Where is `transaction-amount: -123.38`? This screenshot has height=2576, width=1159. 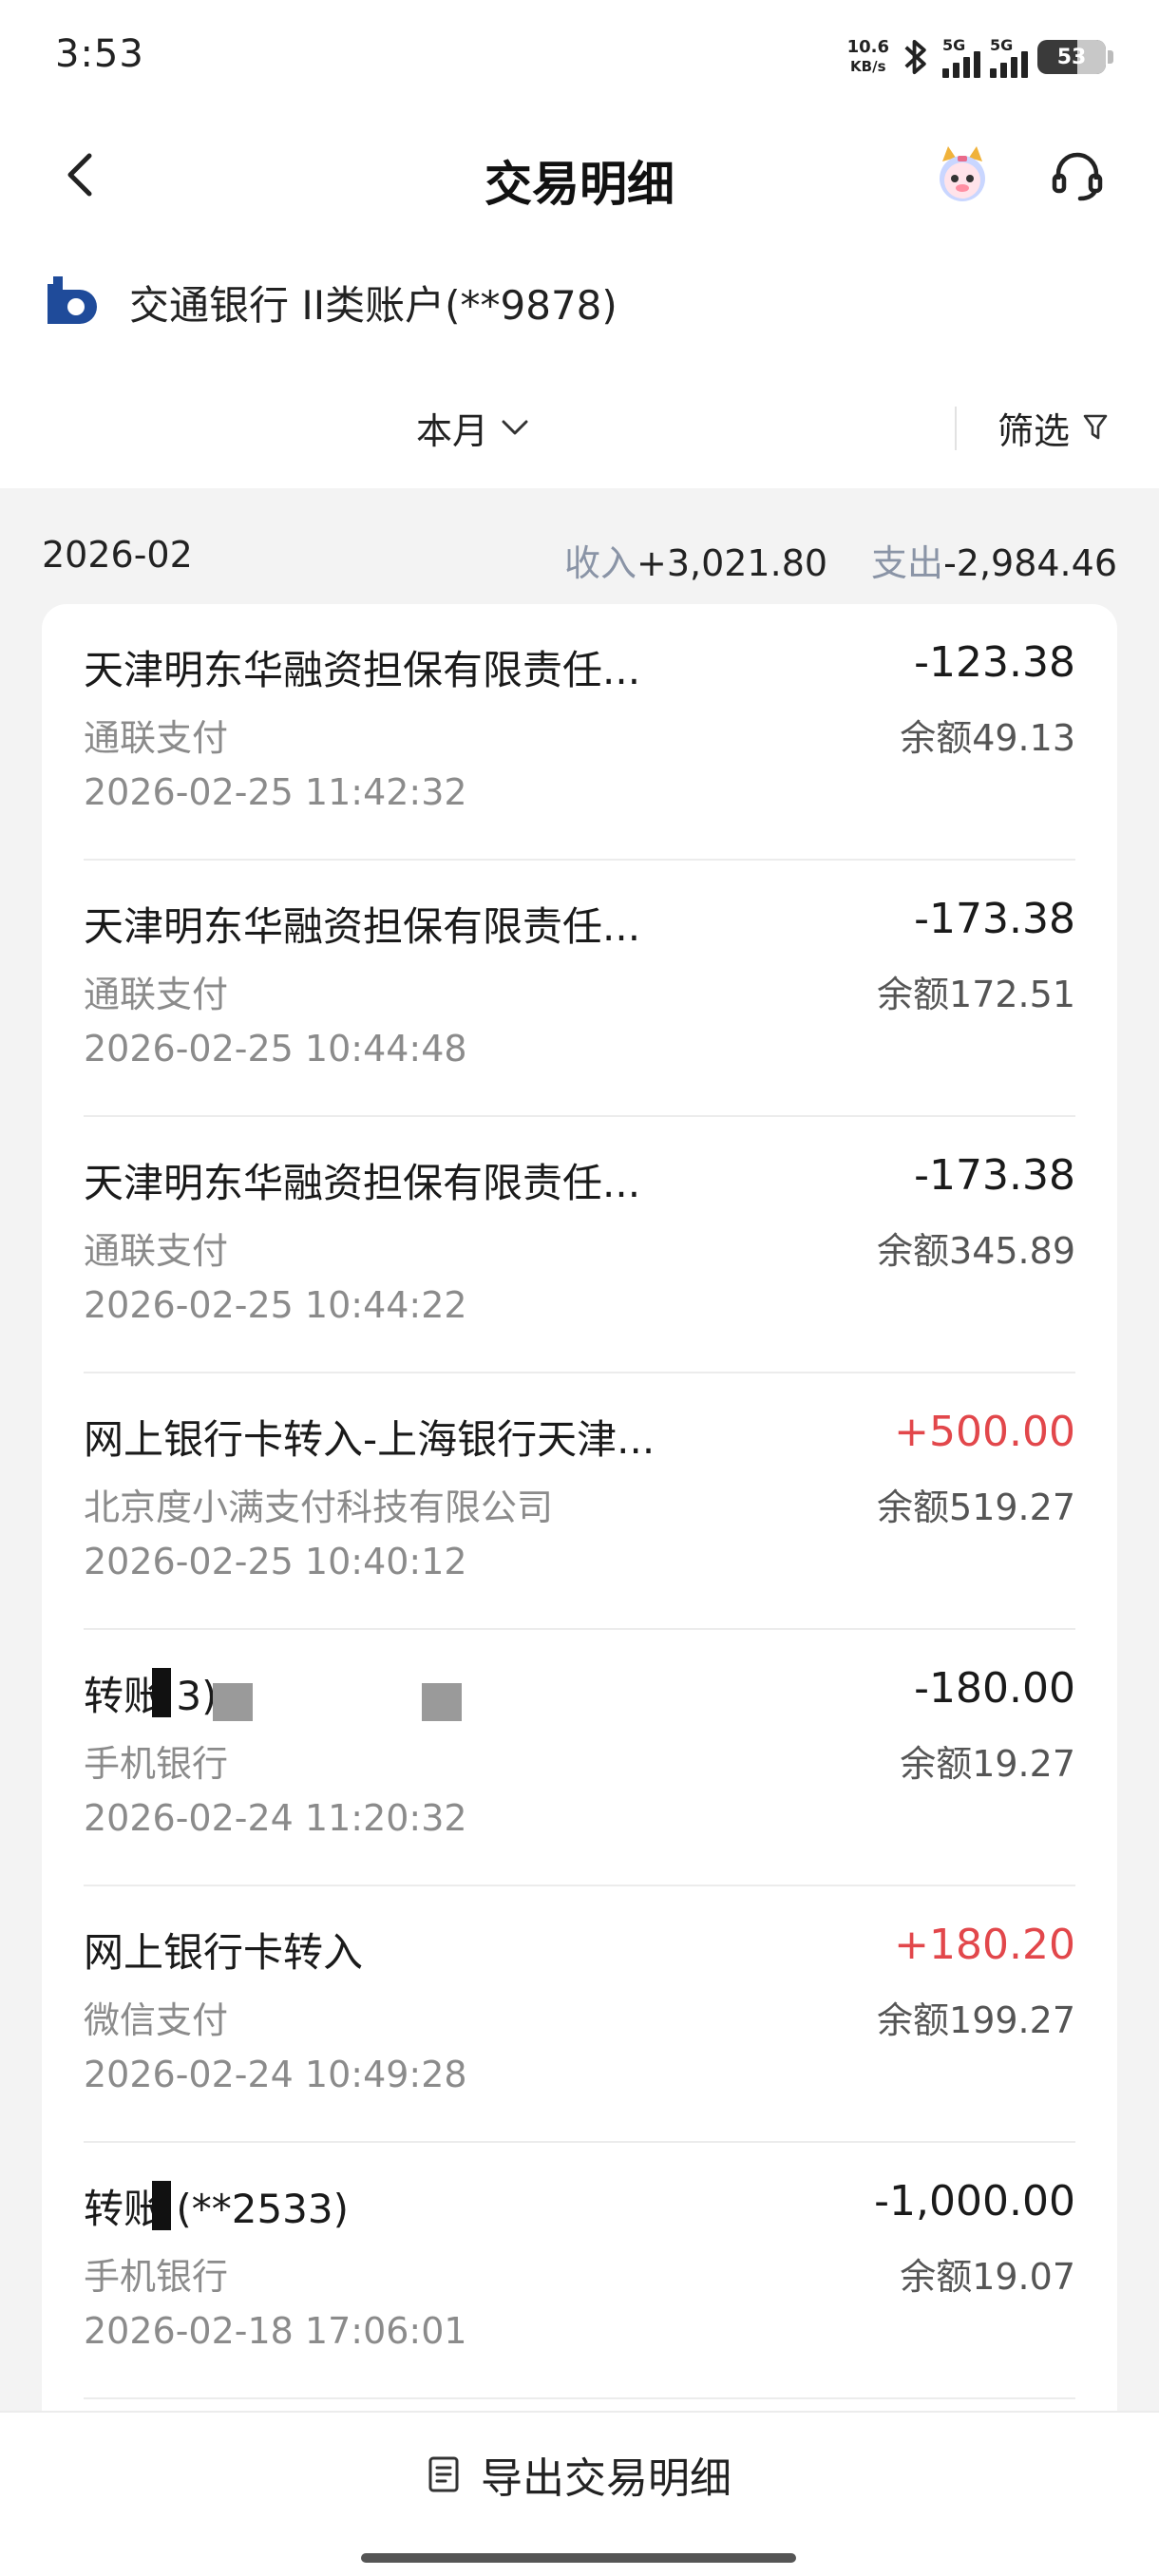 transaction-amount: -123.38 is located at coordinates (994, 662).